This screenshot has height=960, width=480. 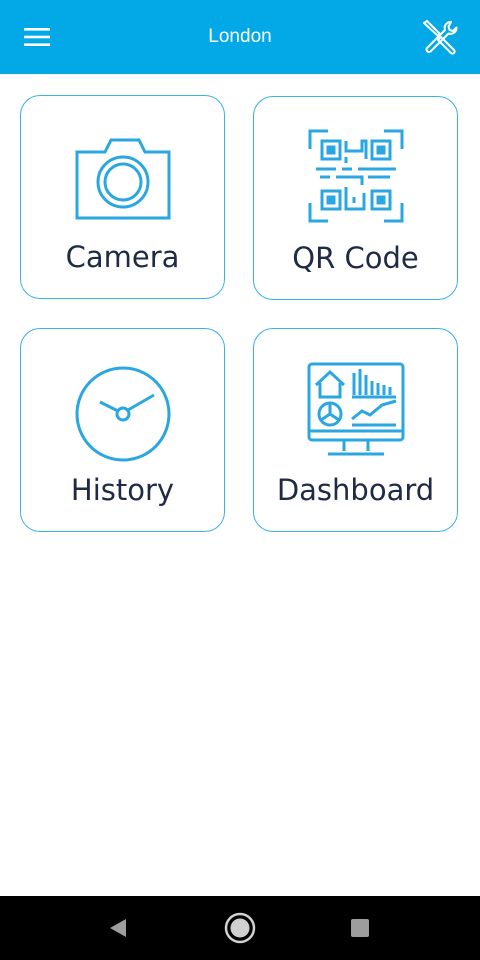 What do you see at coordinates (355, 490) in the screenshot?
I see `dashboard-label: Dashboard` at bounding box center [355, 490].